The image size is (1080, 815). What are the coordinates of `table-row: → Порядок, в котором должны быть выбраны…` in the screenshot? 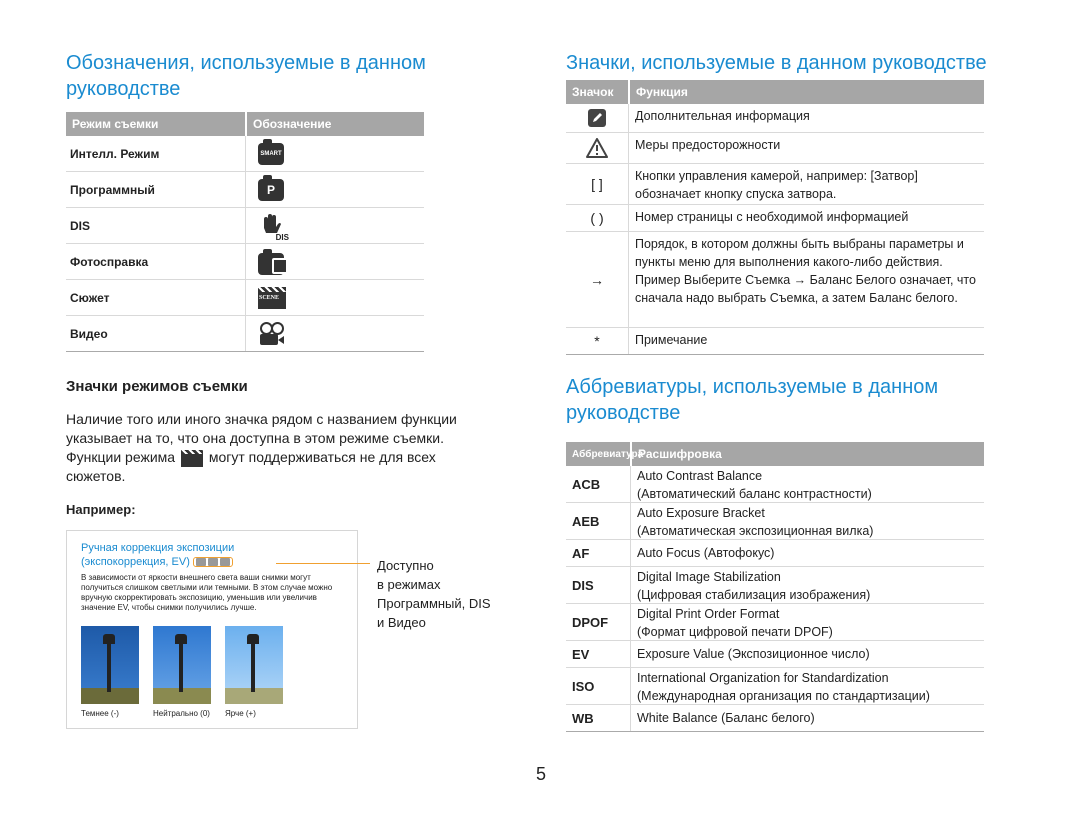 It's located at (775, 280).